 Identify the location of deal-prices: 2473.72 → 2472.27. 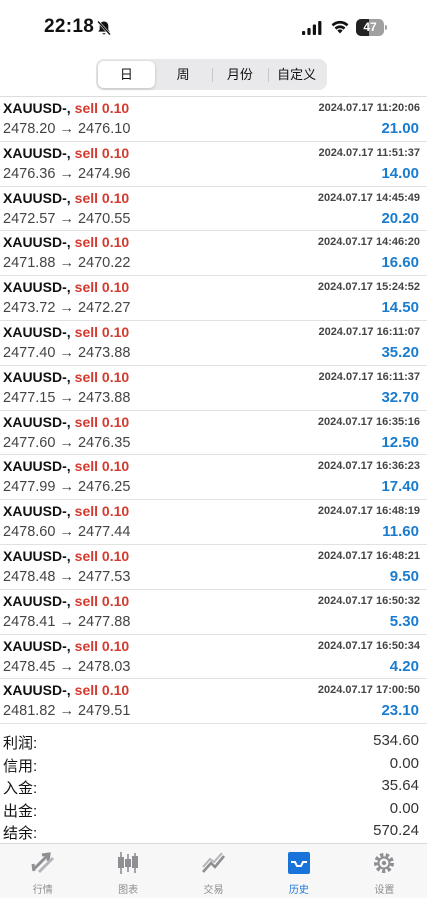
(67, 308).